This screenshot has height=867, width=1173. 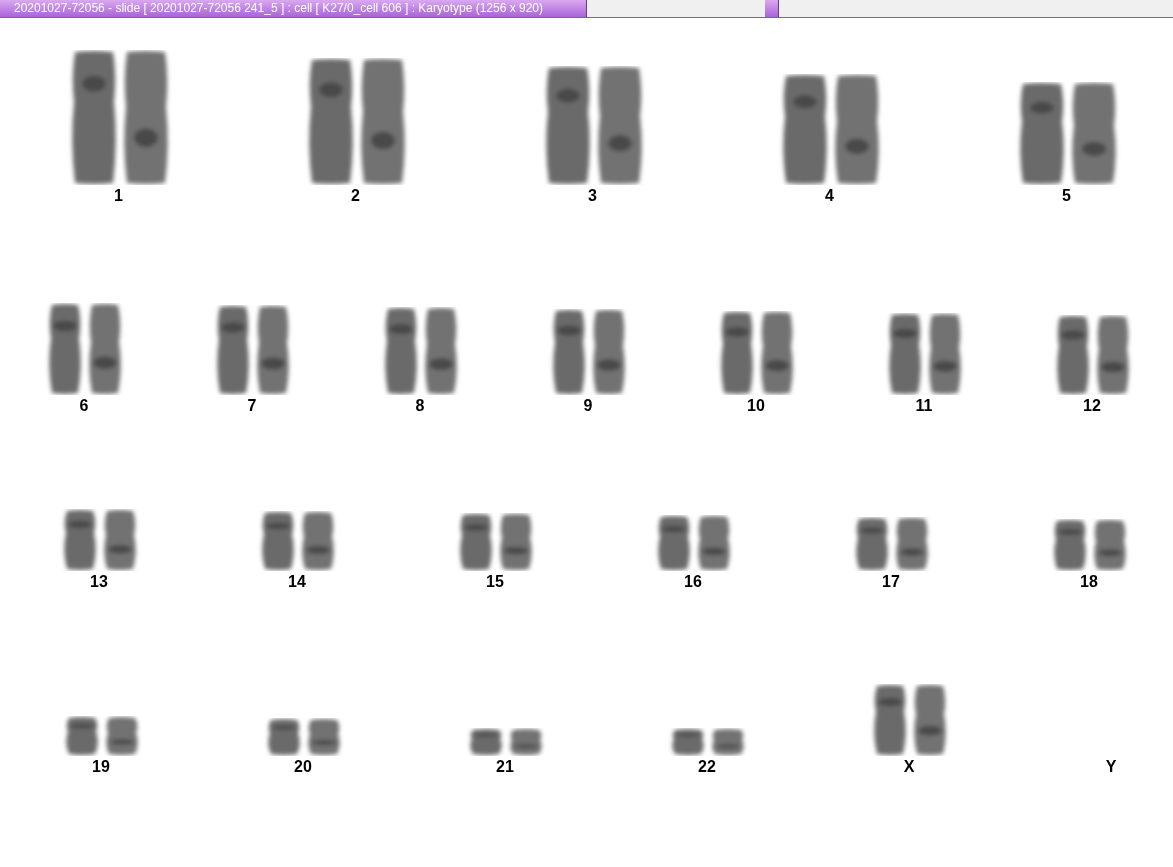 What do you see at coordinates (1089, 582) in the screenshot?
I see `chromosome-label: 18` at bounding box center [1089, 582].